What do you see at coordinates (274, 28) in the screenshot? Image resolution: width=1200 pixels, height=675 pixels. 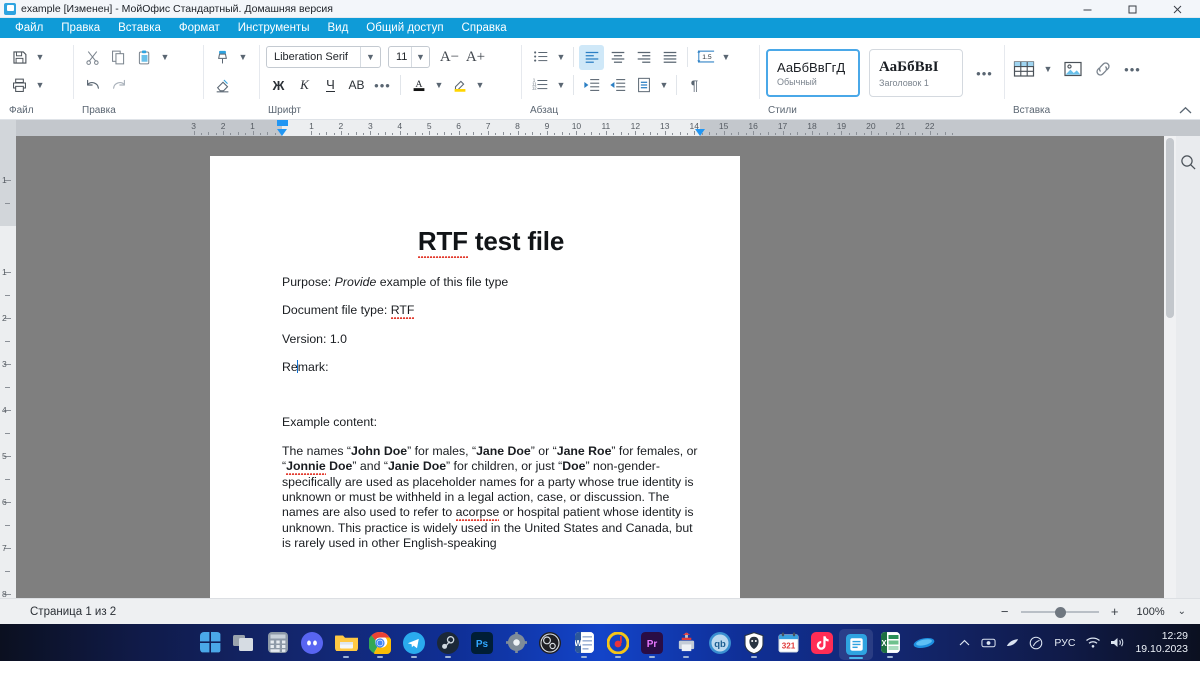 I see `menu-item-tools: Инструменты` at bounding box center [274, 28].